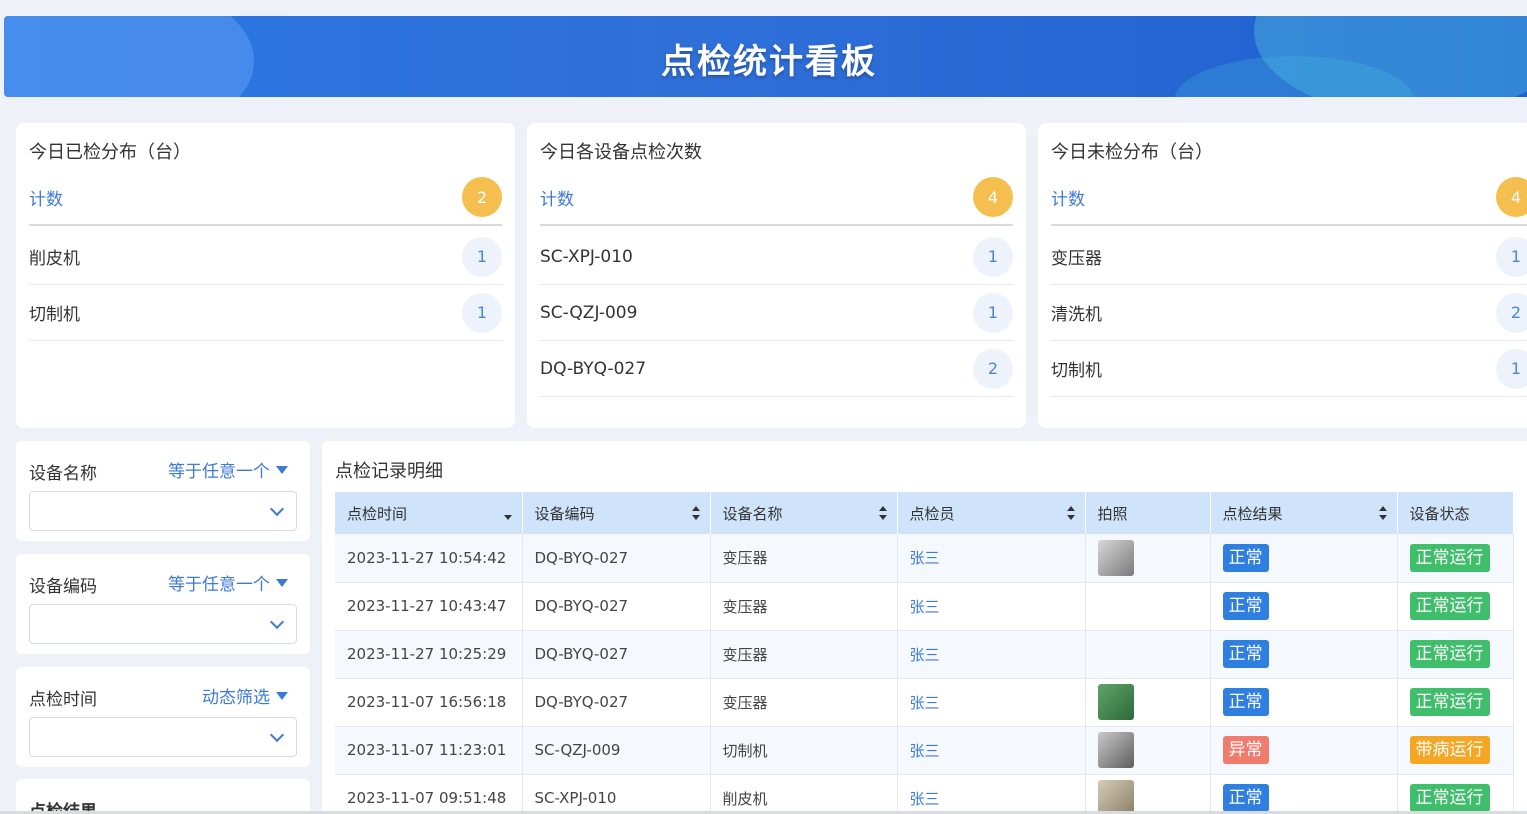  Describe the element at coordinates (389, 471) in the screenshot. I see `detail-title: 点检记录明细` at that location.